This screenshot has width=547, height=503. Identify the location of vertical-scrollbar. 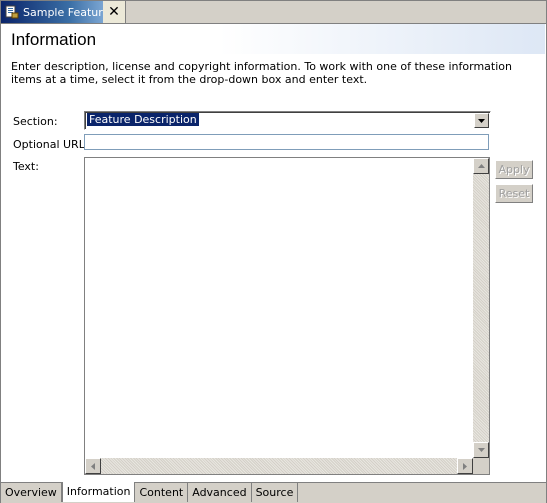
(481, 308).